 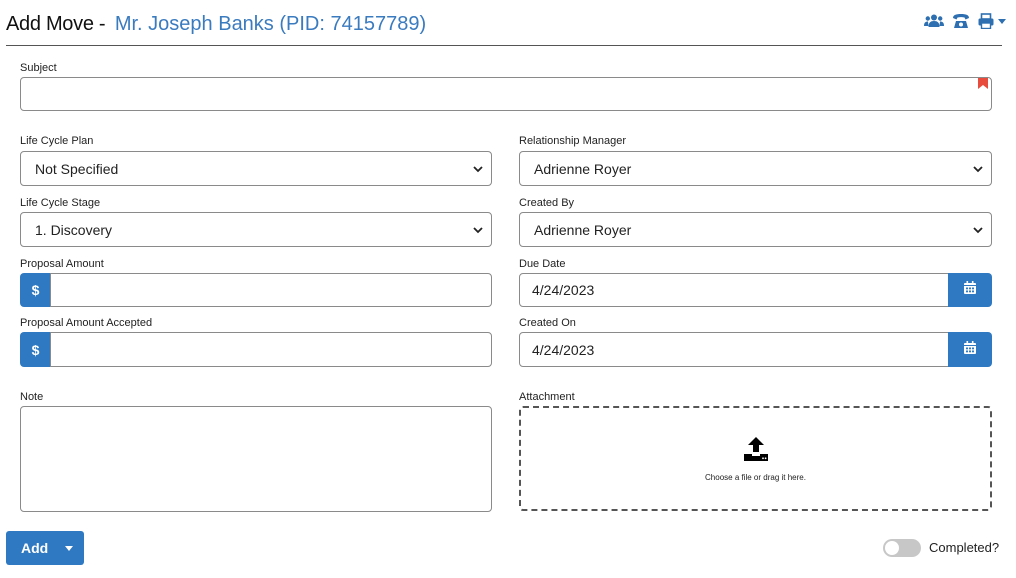 I want to click on header-actions, so click(x=965, y=21).